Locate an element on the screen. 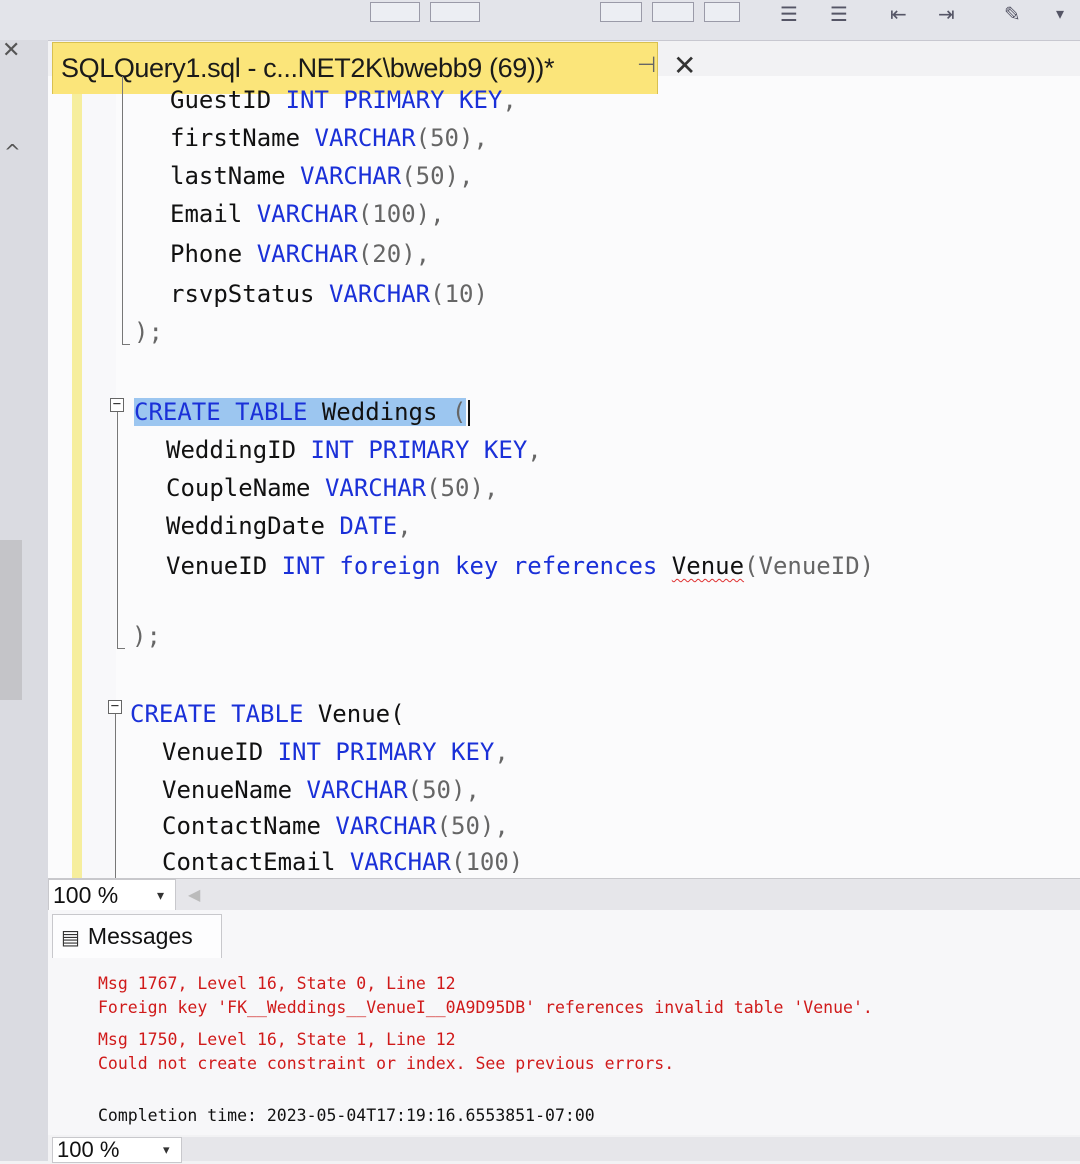 This screenshot has height=1164, width=1080. left-scrollbar is located at coordinates (11, 620).